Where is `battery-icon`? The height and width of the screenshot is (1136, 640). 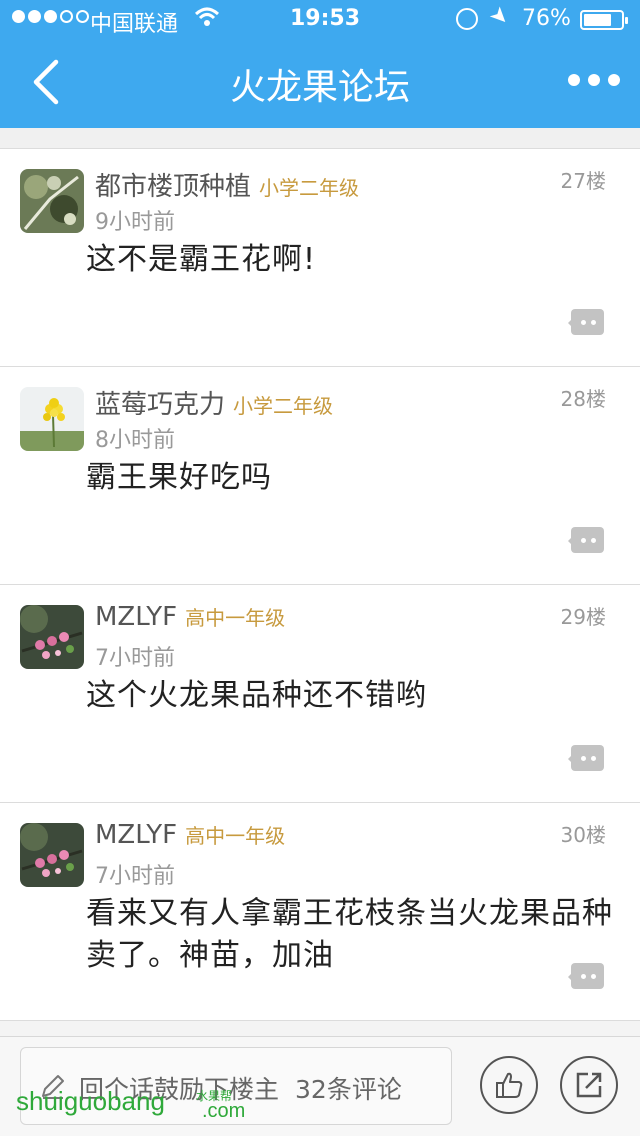 battery-icon is located at coordinates (604, 20).